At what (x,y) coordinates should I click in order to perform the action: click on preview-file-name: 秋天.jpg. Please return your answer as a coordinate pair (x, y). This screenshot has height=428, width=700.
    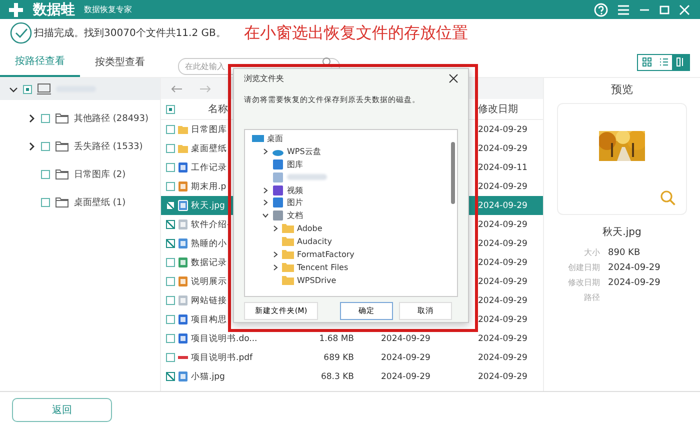
    Looking at the image, I should click on (622, 232).